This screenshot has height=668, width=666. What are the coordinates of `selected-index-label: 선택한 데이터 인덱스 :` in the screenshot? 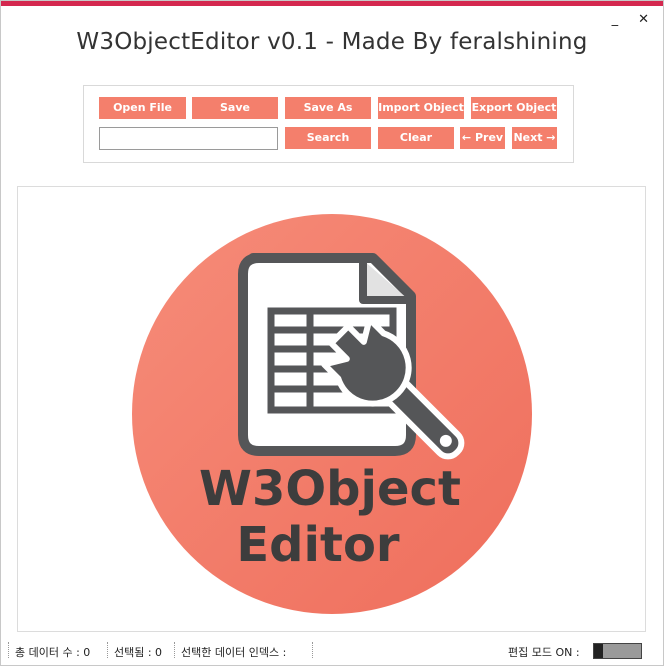 It's located at (234, 652).